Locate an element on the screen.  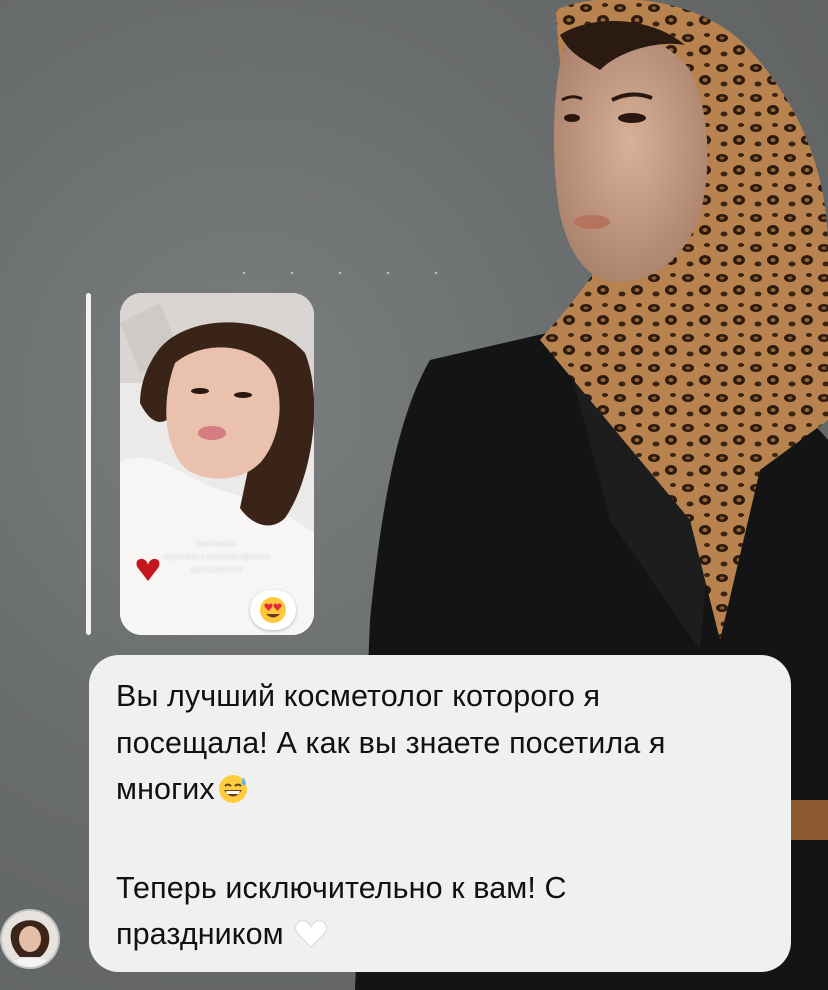
grinning-sweat-emoji-icon is located at coordinates (233, 795).